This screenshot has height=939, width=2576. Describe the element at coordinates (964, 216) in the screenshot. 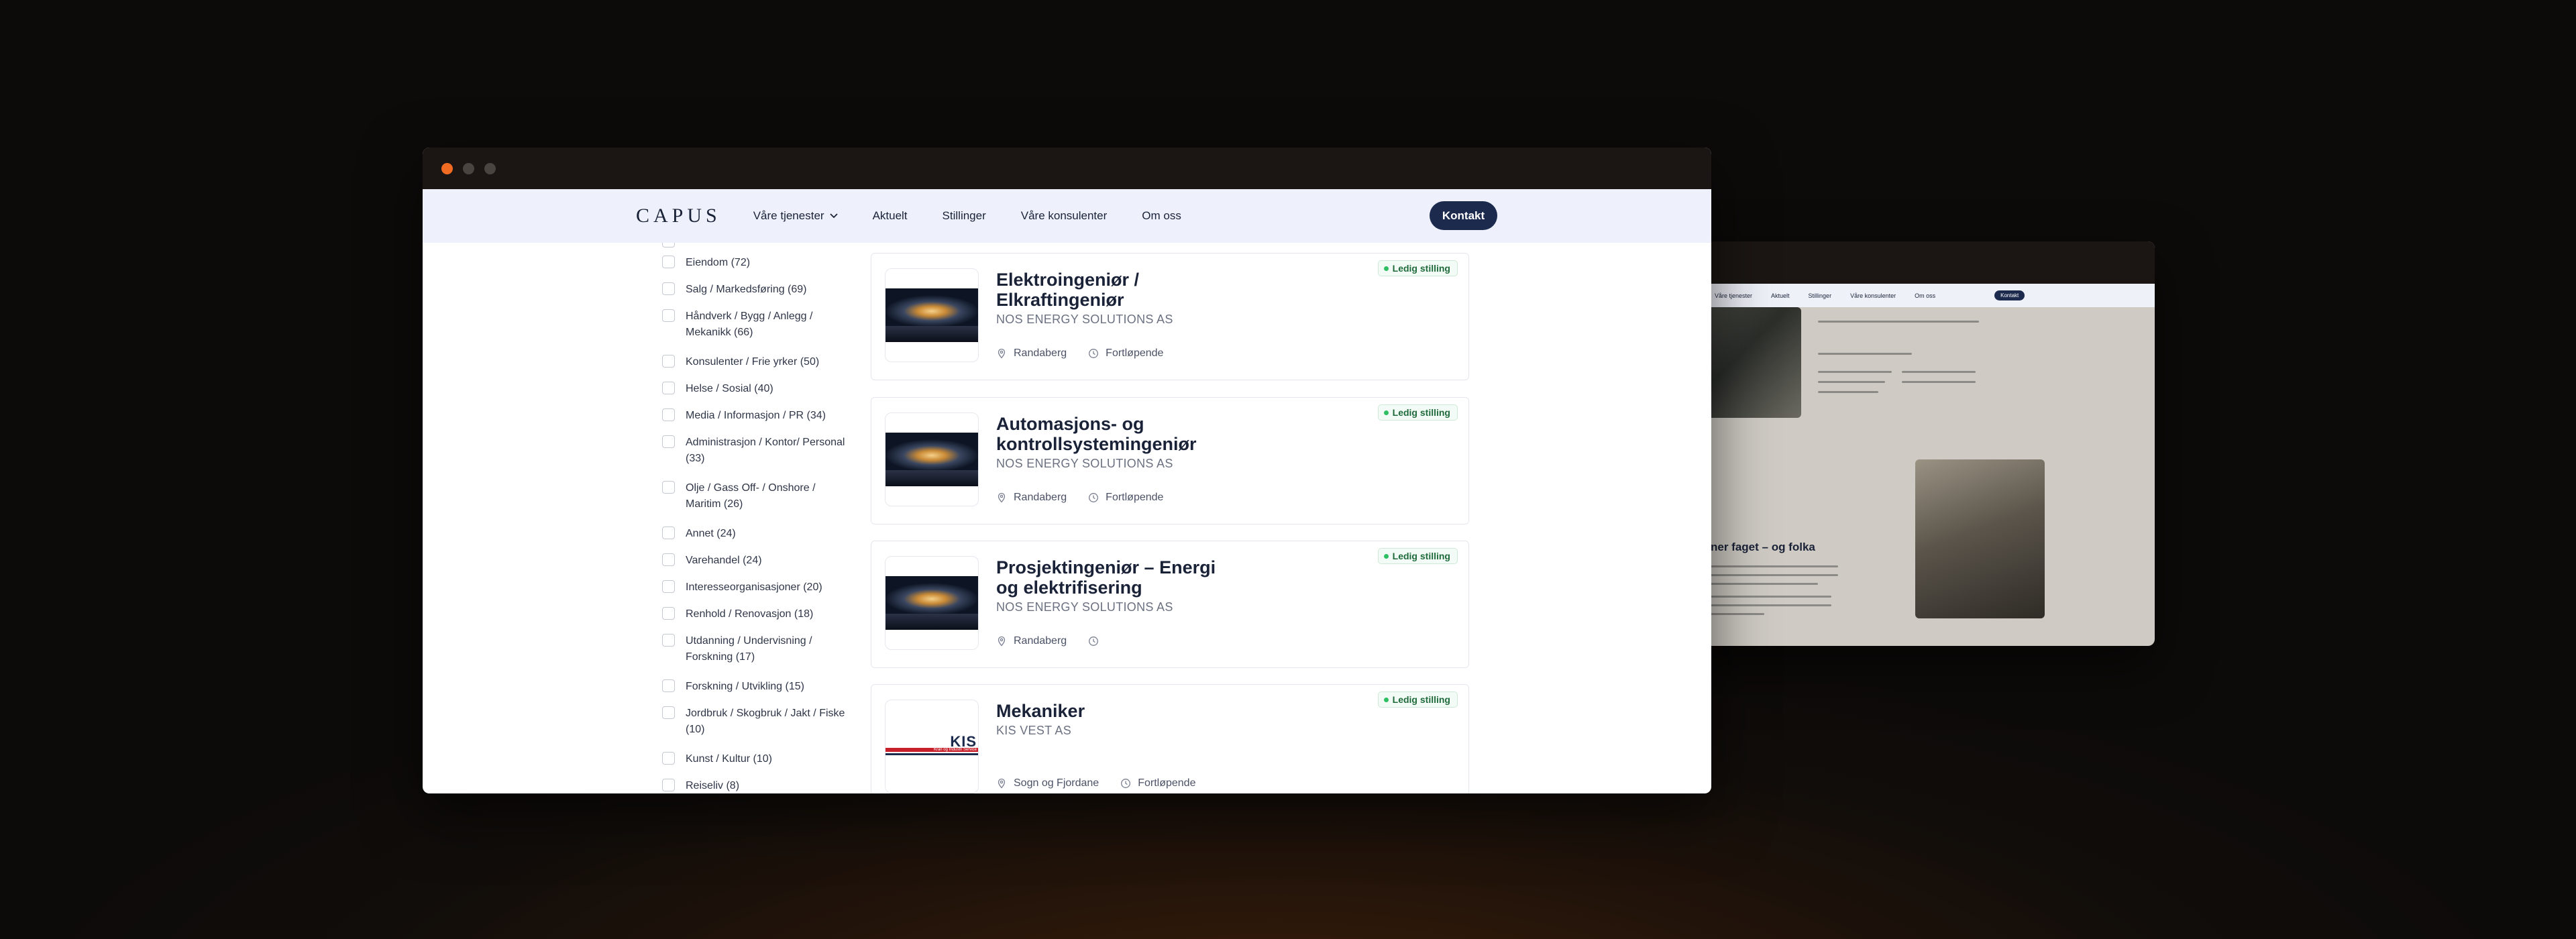

I see `nav-item-stillinger: Stillinger` at that location.